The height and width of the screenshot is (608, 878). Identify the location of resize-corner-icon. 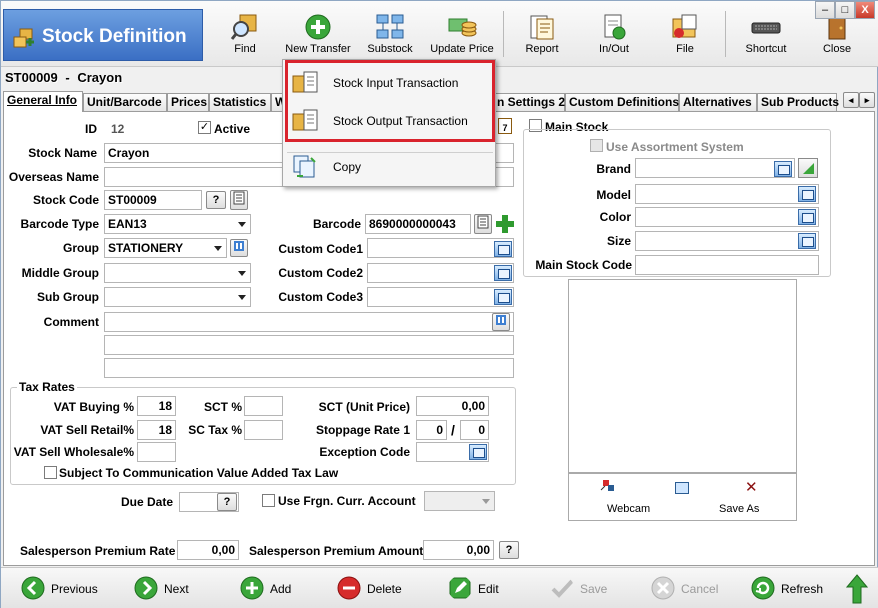
(808, 168).